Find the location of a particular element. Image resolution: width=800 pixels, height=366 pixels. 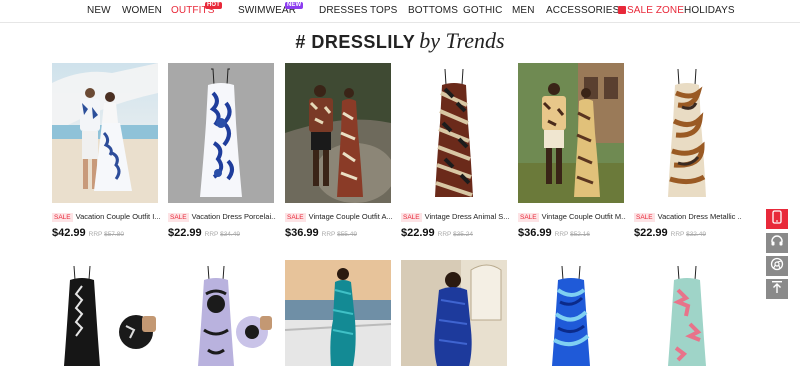

price-row: $22.99 RRP $34.49 is located at coordinates (204, 232).